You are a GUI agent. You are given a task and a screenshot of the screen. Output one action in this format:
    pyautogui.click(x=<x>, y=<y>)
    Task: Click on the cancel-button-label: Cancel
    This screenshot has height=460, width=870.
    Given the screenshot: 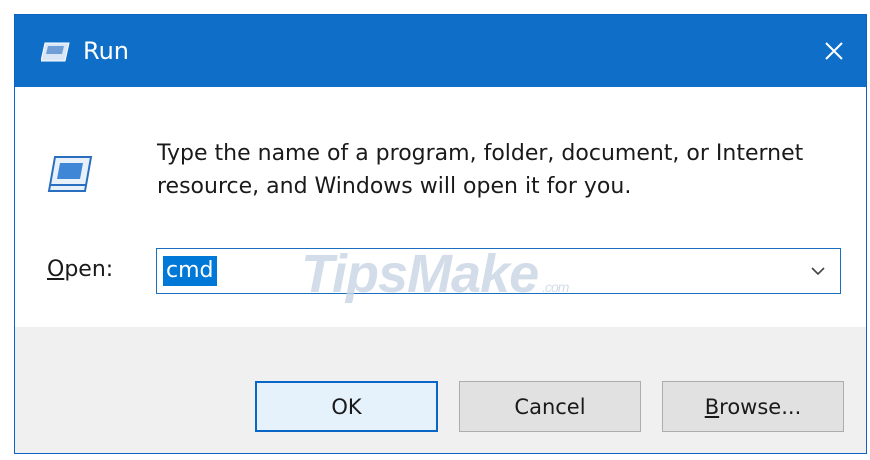 What is the action you would take?
    pyautogui.click(x=550, y=406)
    